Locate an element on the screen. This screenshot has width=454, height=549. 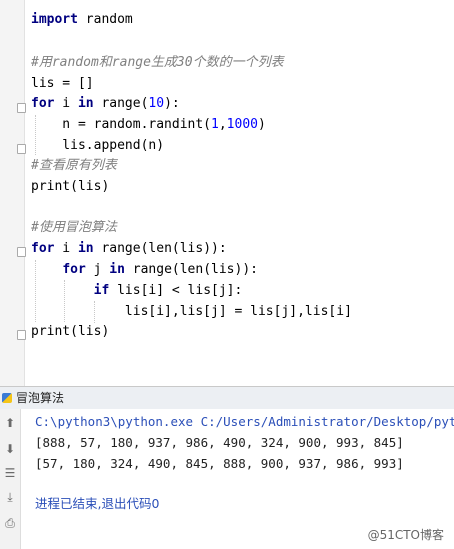
code-text: lis = [] is located at coordinates (62, 83).